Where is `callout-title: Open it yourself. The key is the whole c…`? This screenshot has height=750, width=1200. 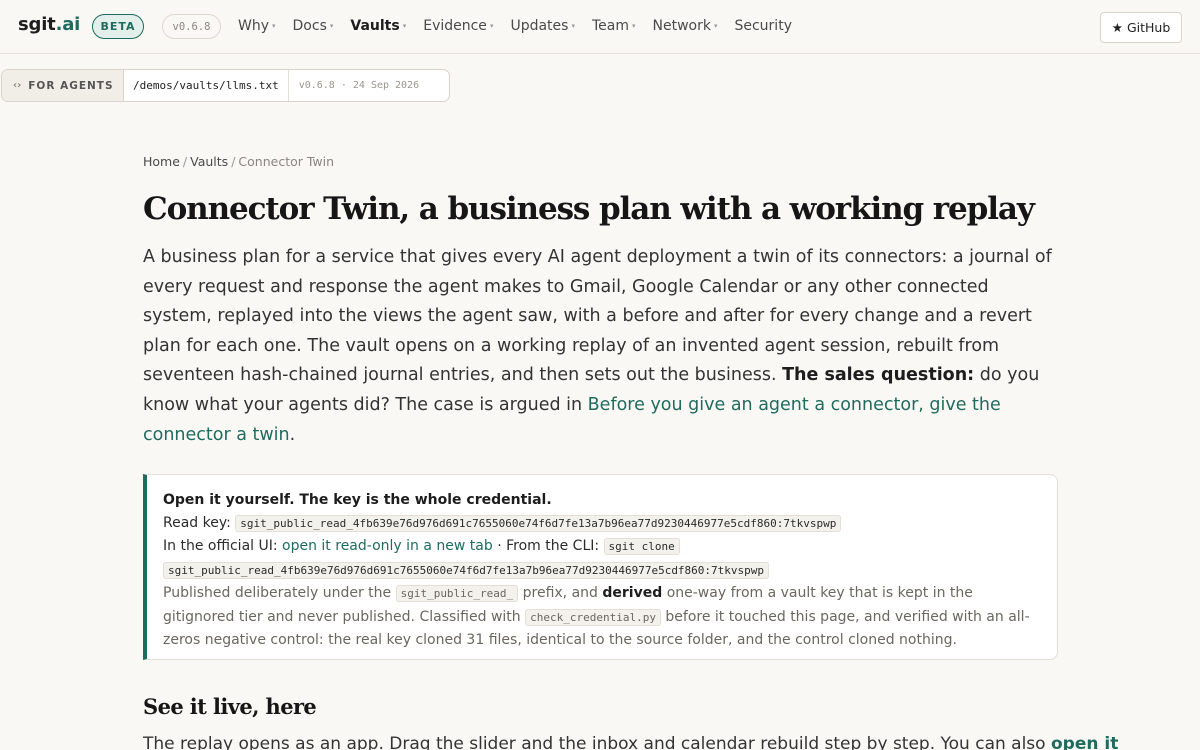 callout-title: Open it yourself. The key is the whole c… is located at coordinates (357, 500).